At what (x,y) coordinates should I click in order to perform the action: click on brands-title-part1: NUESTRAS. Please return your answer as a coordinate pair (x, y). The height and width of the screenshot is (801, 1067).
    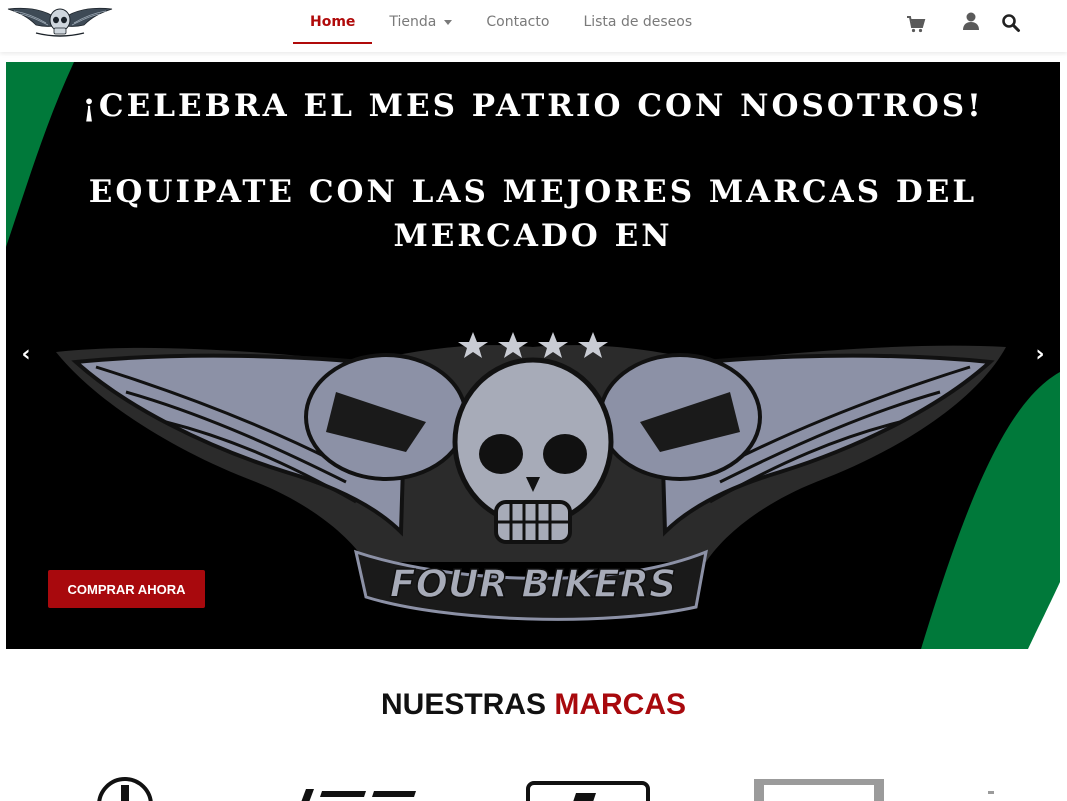
    Looking at the image, I should click on (463, 704).